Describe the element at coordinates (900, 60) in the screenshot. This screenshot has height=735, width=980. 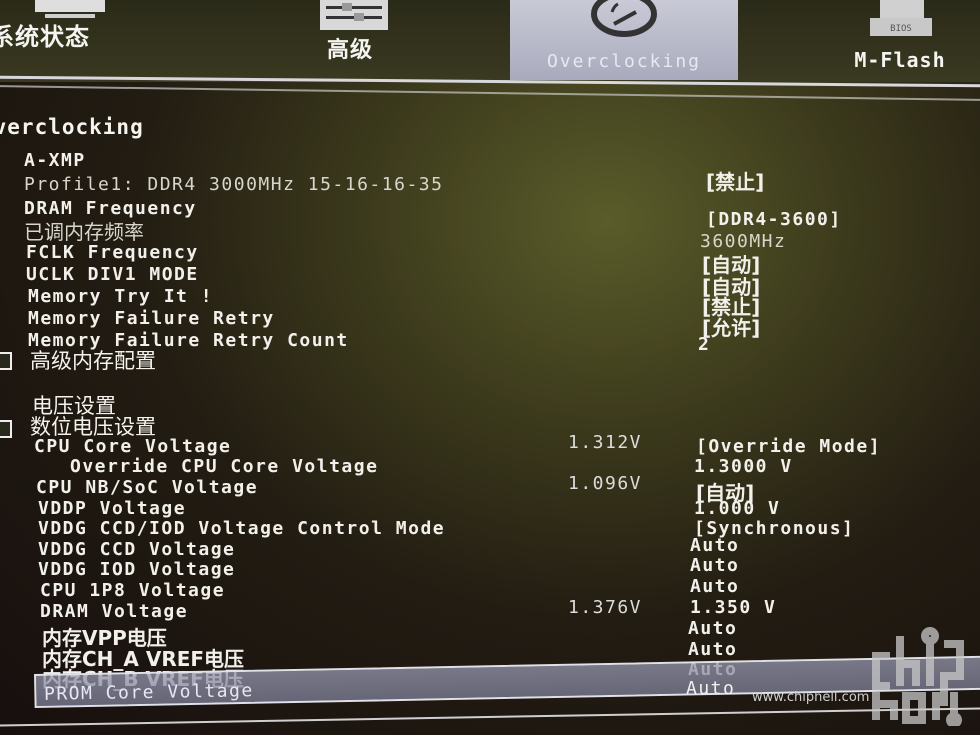
I see `tab-label: M-Flash` at that location.